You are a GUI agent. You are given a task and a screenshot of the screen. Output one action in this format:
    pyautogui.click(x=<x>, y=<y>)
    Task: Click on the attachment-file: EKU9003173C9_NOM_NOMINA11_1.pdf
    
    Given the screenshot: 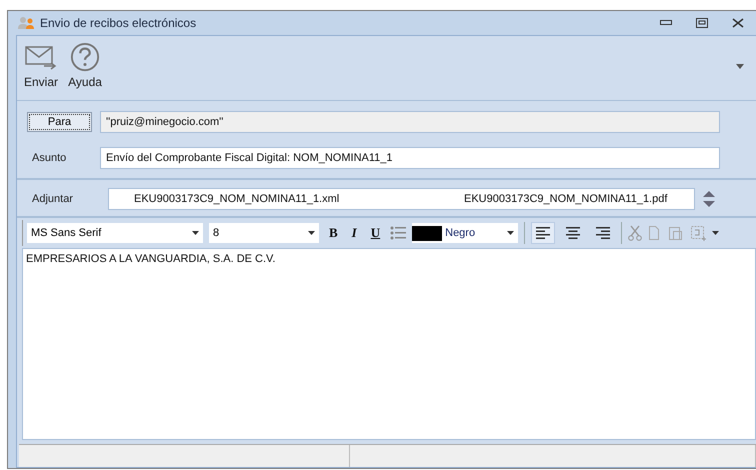 What is the action you would take?
    pyautogui.click(x=529, y=199)
    